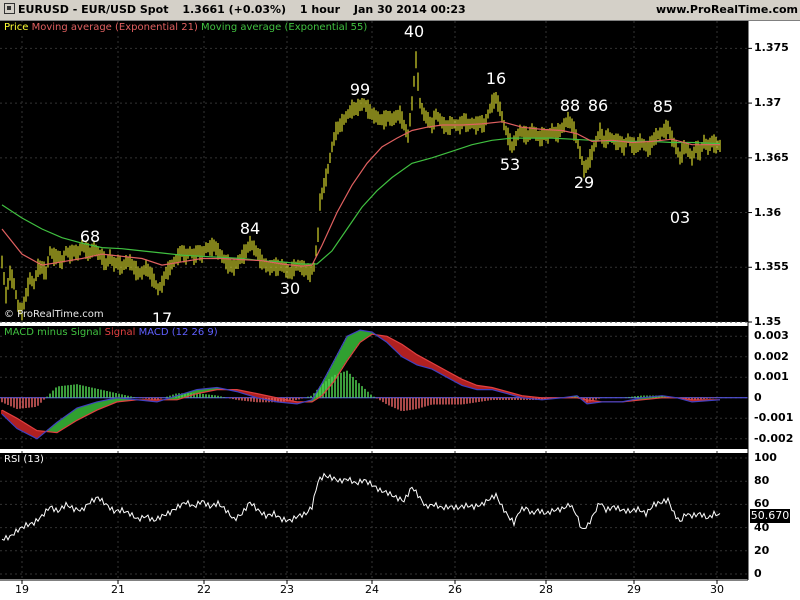 The height and width of the screenshot is (600, 800). I want to click on price-annotation: 68, so click(90, 236).